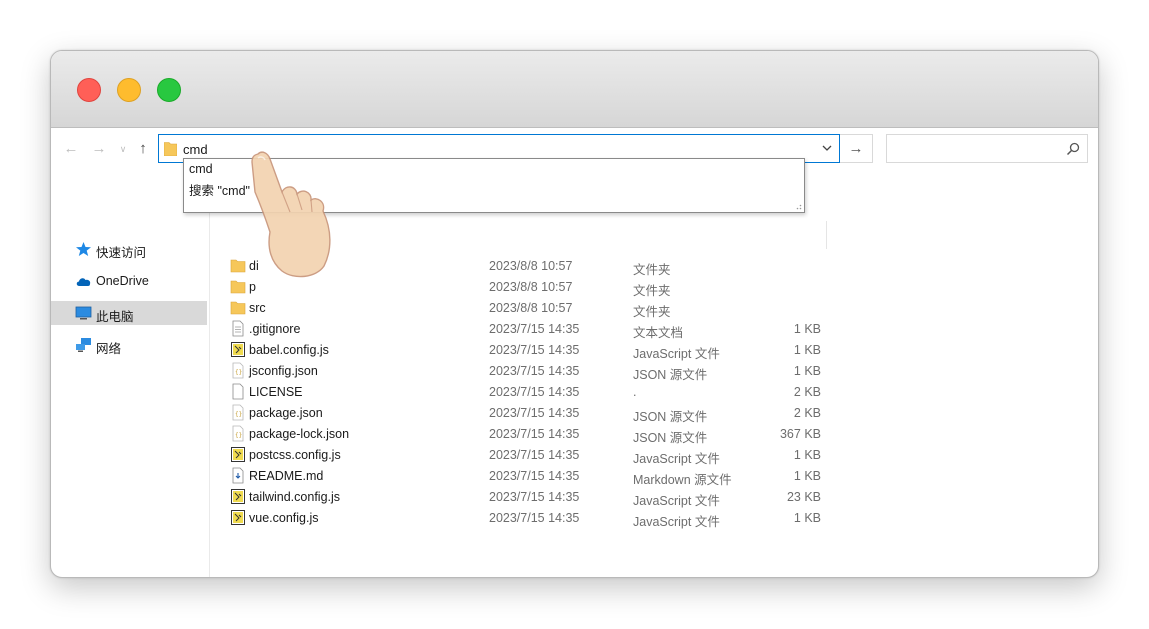 This screenshot has height=629, width=1149. What do you see at coordinates (99, 149) in the screenshot?
I see `forward-button: →` at bounding box center [99, 149].